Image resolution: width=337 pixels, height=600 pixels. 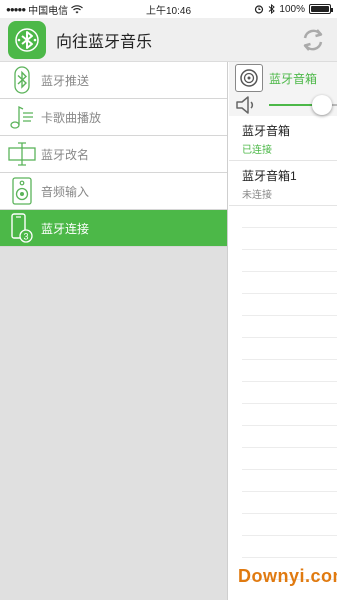 I want to click on watermark: Downyi.com, so click(x=287, y=576).